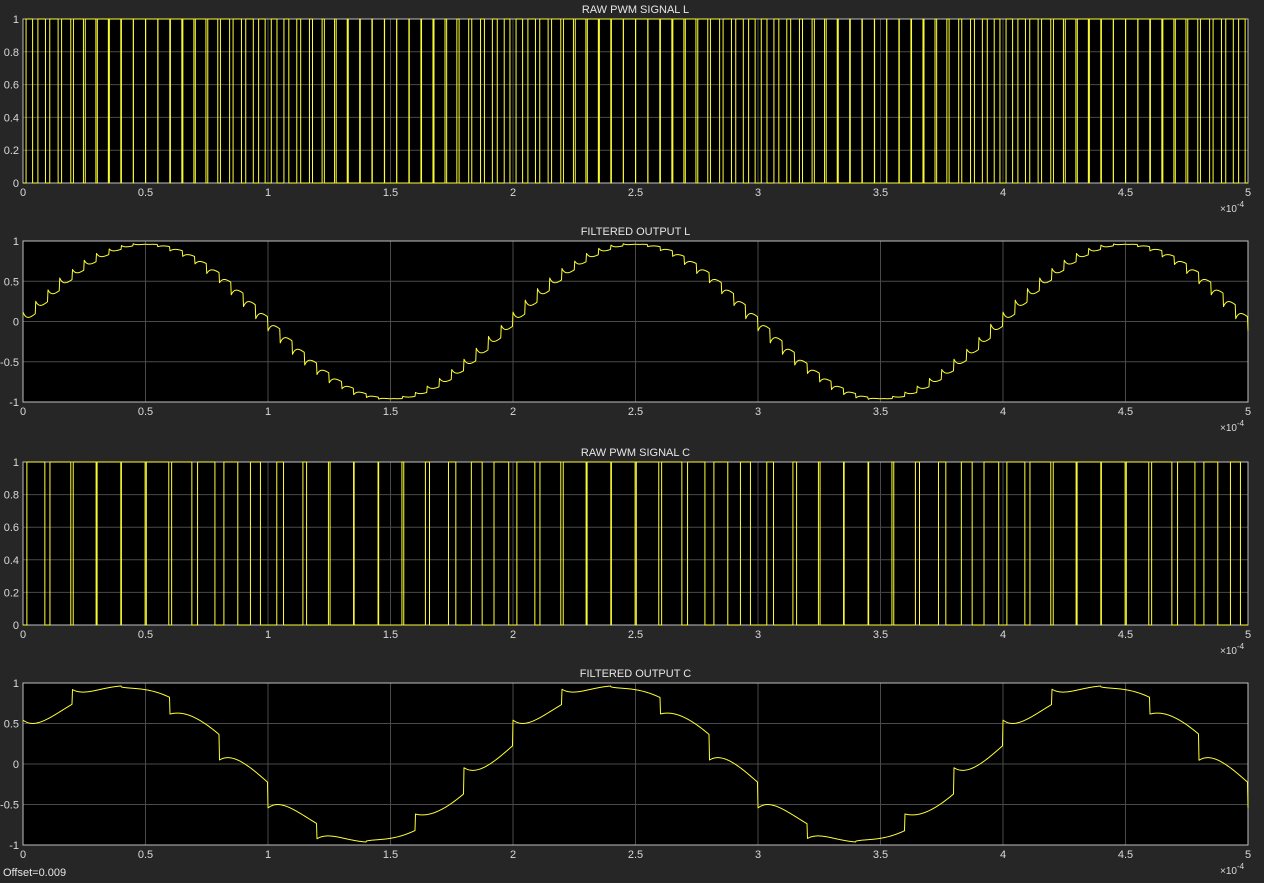 This screenshot has width=1264, height=883. What do you see at coordinates (635, 10) in the screenshot?
I see `plot-title: RAW PWM SIGNAL L` at bounding box center [635, 10].